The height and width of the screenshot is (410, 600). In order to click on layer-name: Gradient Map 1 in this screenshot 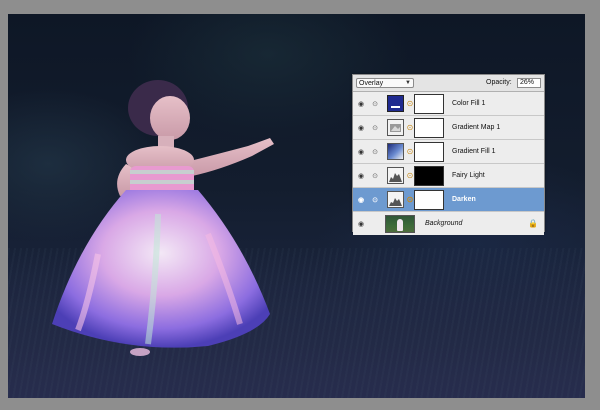, I will do `click(476, 127)`.